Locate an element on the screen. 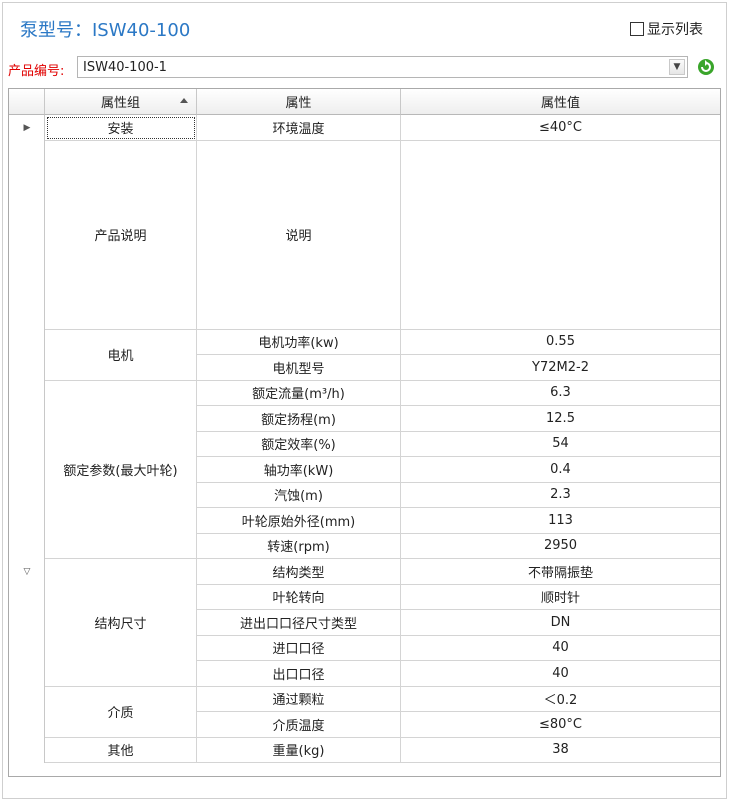 The width and height of the screenshot is (731, 803). value-cell: 不带隔振垫 is located at coordinates (560, 572).